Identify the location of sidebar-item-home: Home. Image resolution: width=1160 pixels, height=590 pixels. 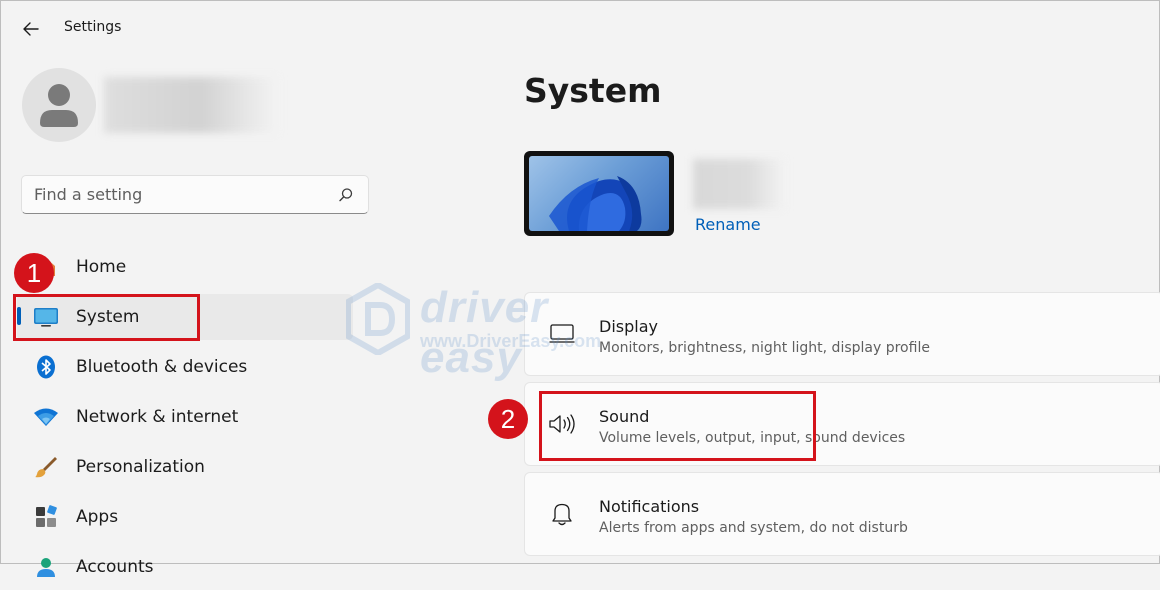
(185, 267).